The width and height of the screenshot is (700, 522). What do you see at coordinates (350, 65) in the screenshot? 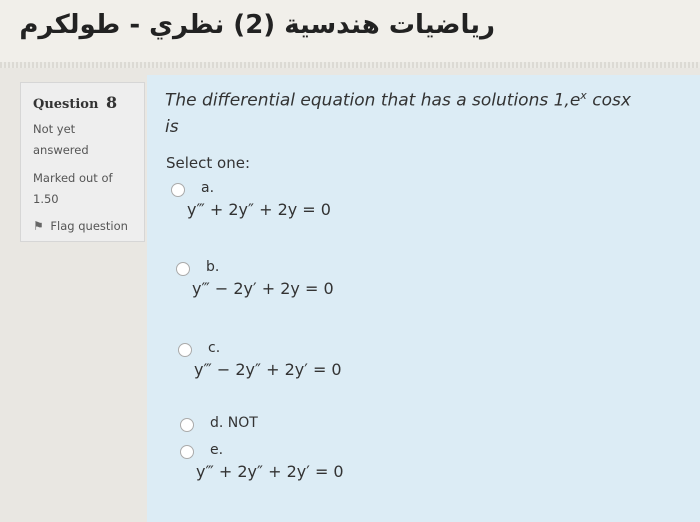
I see `header-divider` at bounding box center [350, 65].